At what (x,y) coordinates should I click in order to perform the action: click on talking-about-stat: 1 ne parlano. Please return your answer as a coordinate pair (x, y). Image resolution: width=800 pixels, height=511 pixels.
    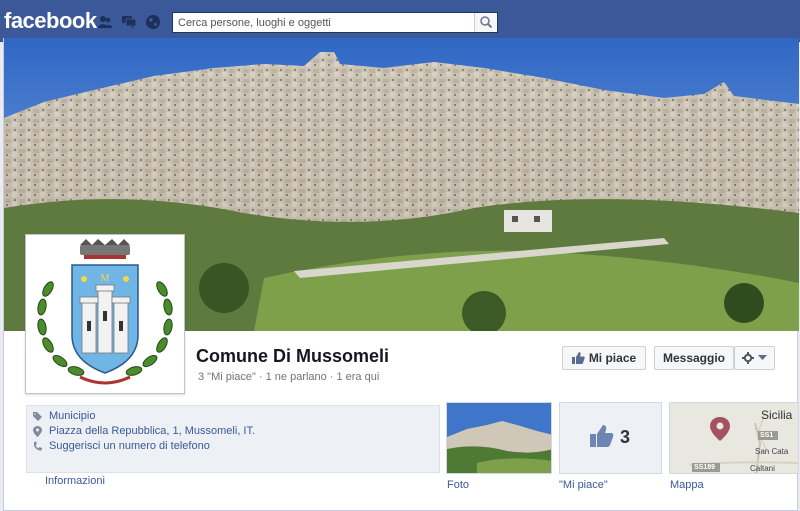
    Looking at the image, I should click on (296, 377).